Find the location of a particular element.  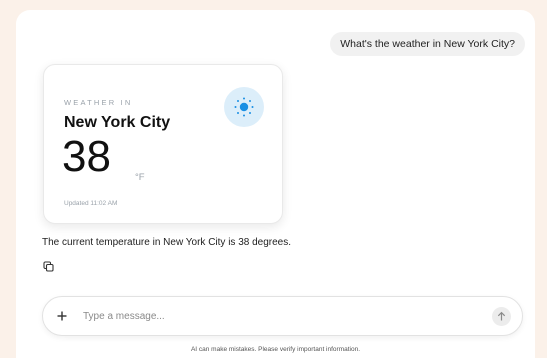

temperature-value: 38 is located at coordinates (86, 156).